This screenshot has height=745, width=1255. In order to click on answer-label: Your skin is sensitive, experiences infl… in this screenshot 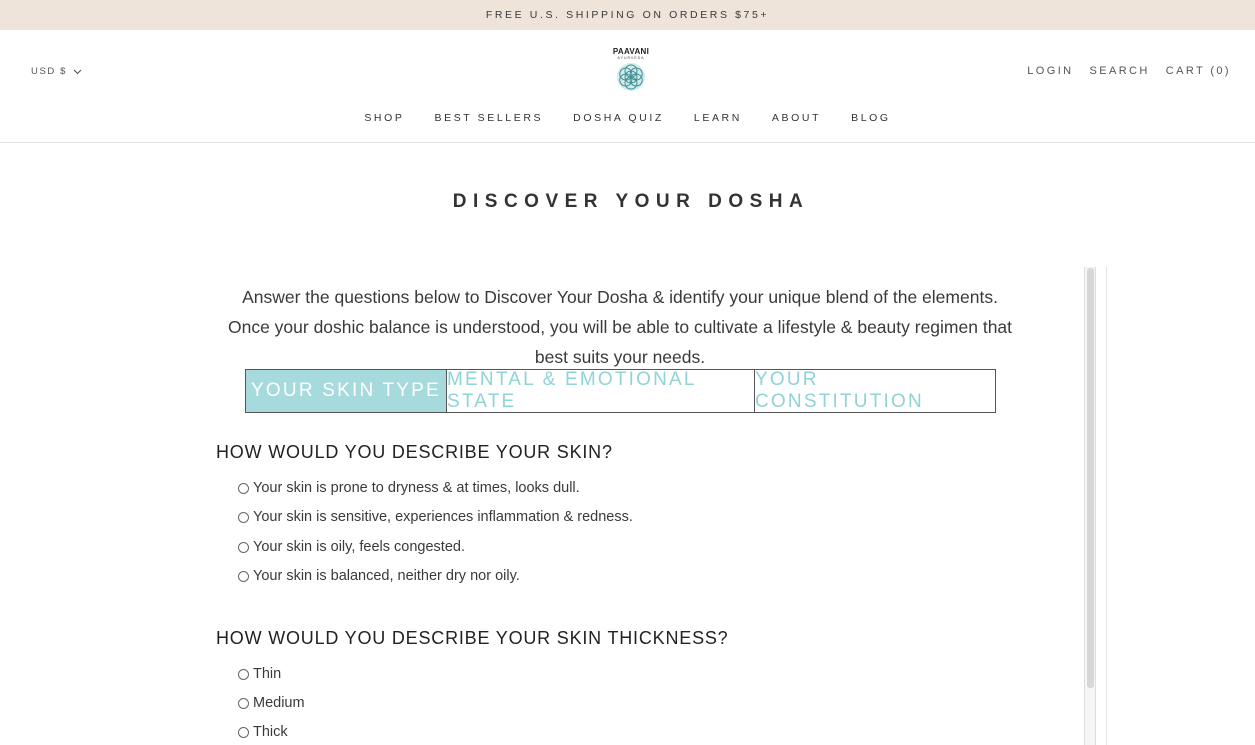, I will do `click(443, 517)`.